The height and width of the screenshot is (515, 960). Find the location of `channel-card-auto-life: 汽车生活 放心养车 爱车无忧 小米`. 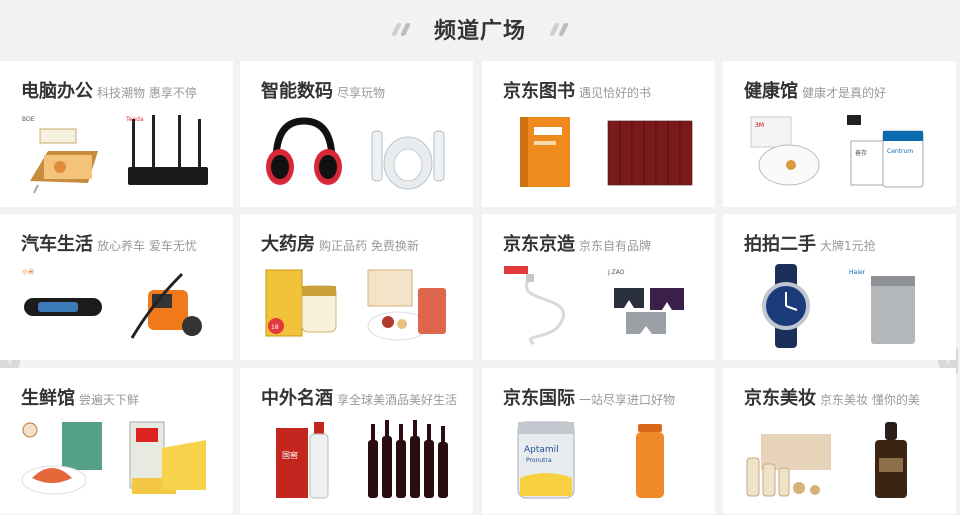

channel-card-auto-life: 汽车生活 放心养车 爱车无忧 小米 is located at coordinates (116, 287).